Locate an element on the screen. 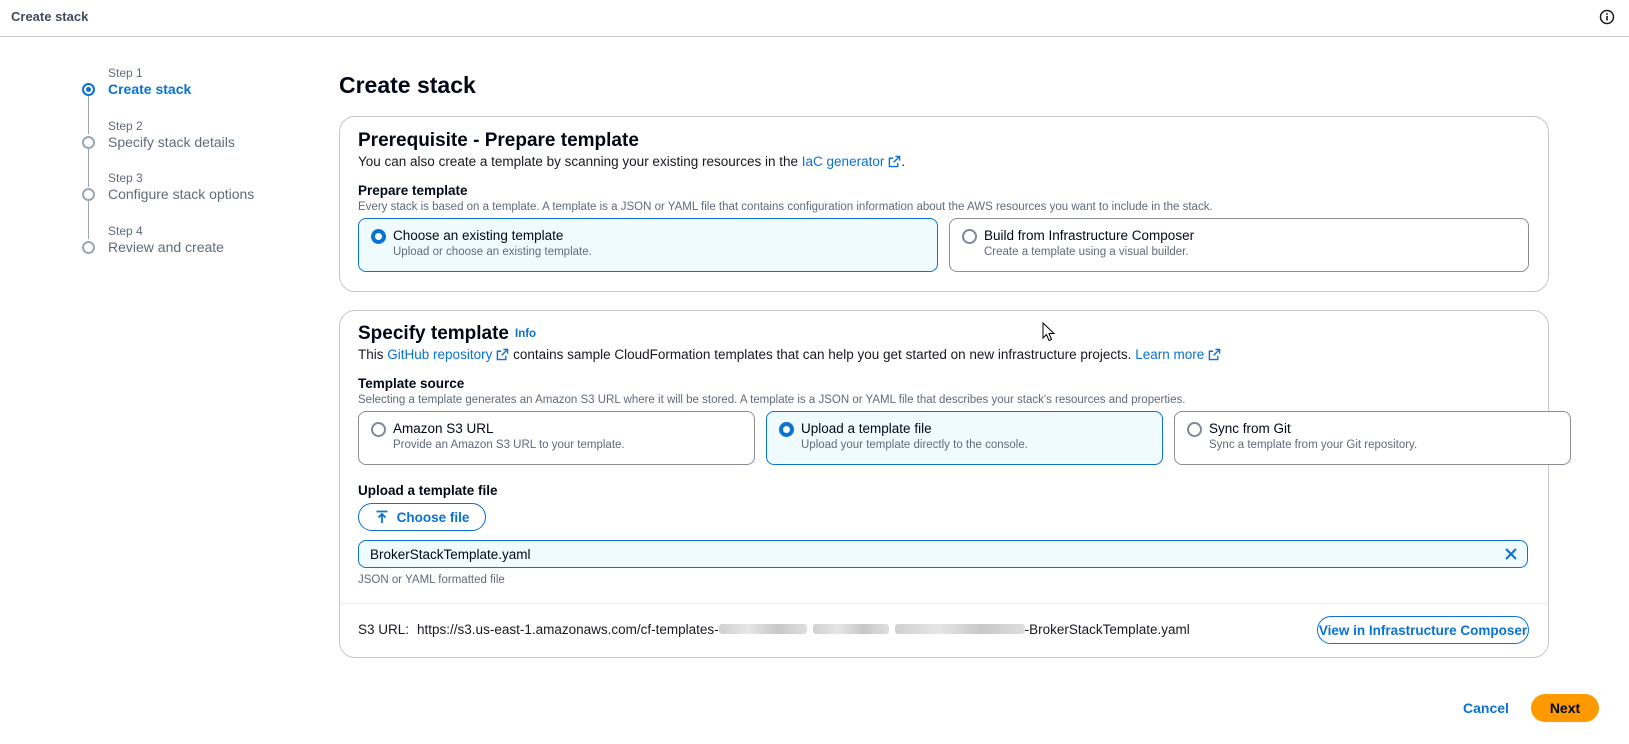 The image size is (1629, 744). option-title: Choose an existing template is located at coordinates (478, 235).